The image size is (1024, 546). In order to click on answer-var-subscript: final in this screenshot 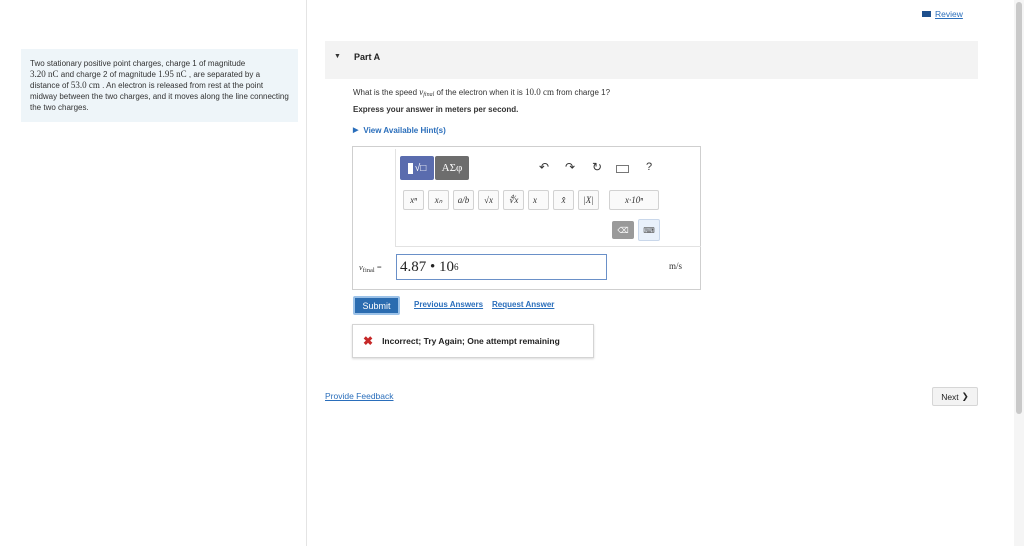, I will do `click(368, 270)`.